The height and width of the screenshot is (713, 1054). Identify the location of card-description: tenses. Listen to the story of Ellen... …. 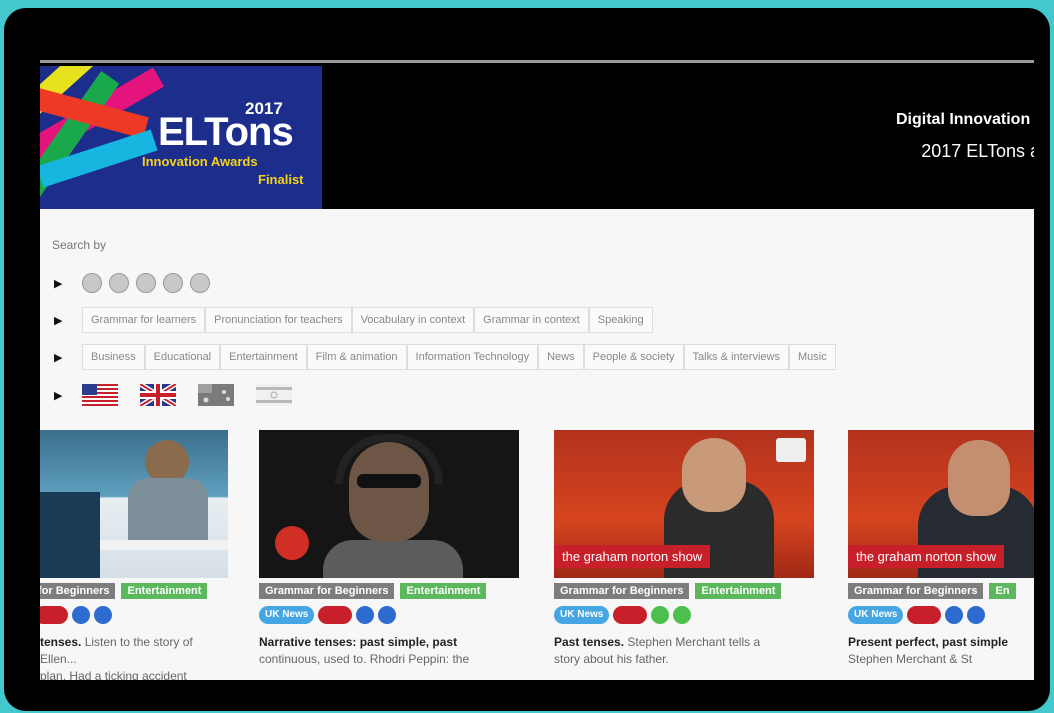
(135, 657).